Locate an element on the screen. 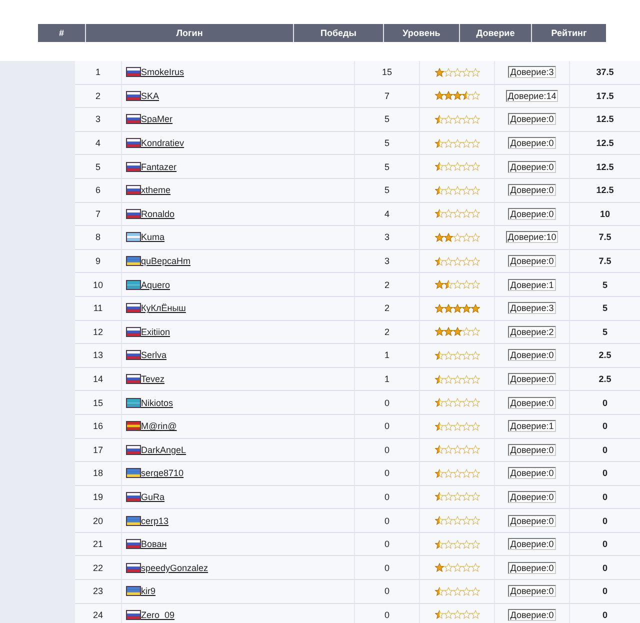  rank-number: 10 is located at coordinates (97, 285).